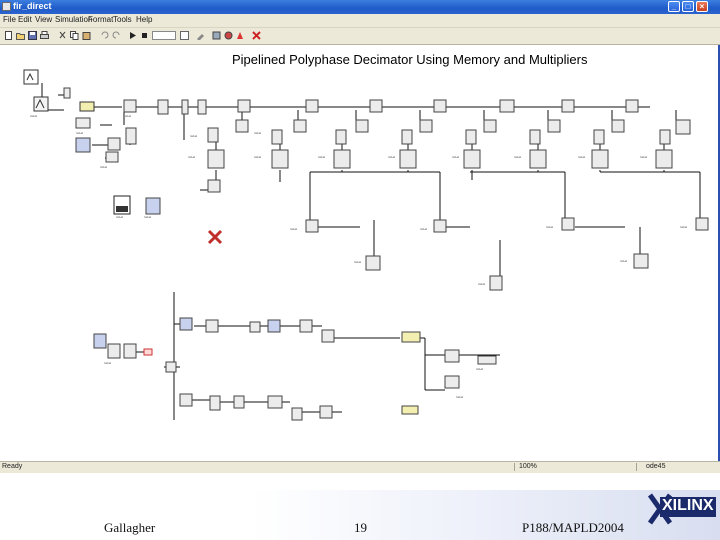 The width and height of the screenshot is (720, 540). I want to click on new-icon, so click(8, 35).